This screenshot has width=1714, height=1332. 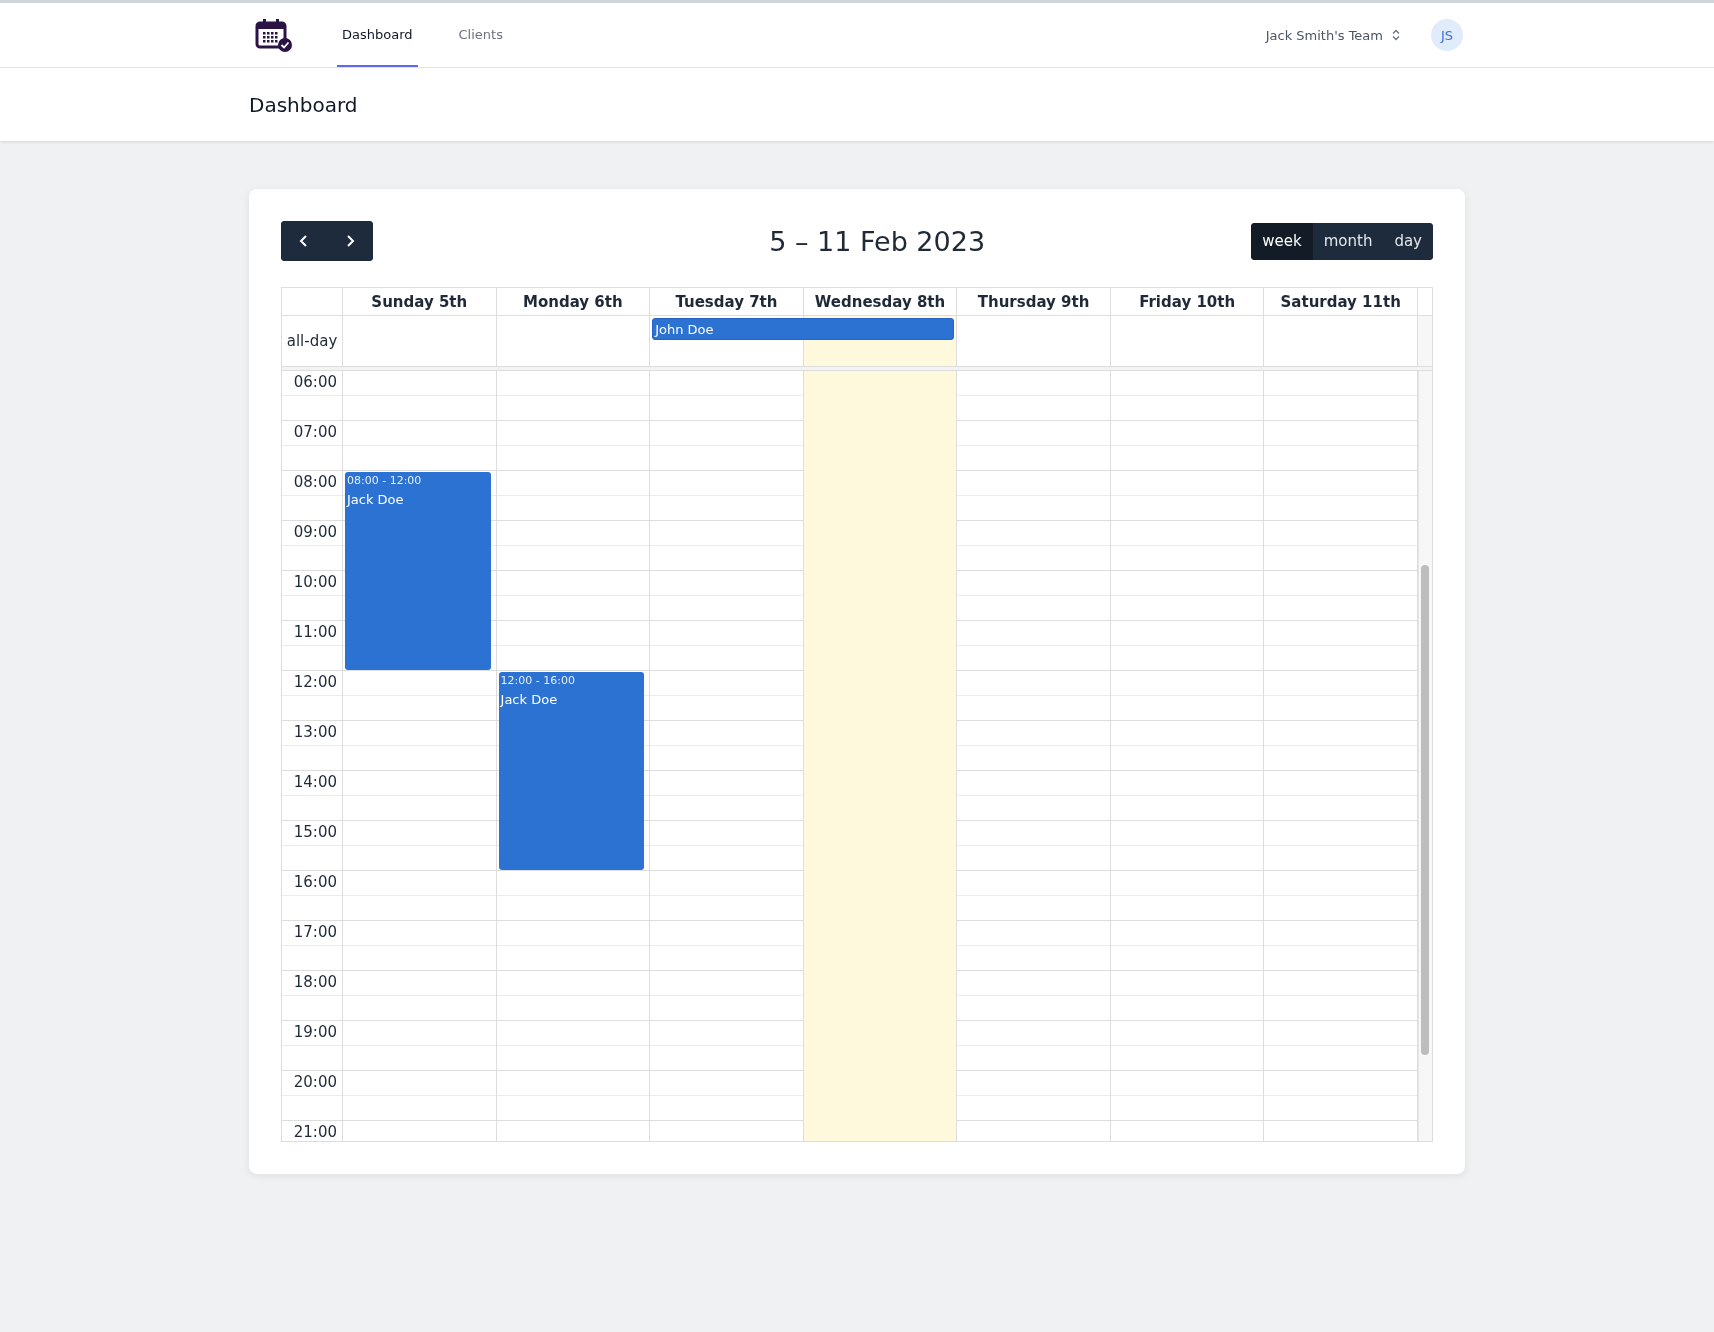 What do you see at coordinates (1425, 756) in the screenshot?
I see `scrollbar` at bounding box center [1425, 756].